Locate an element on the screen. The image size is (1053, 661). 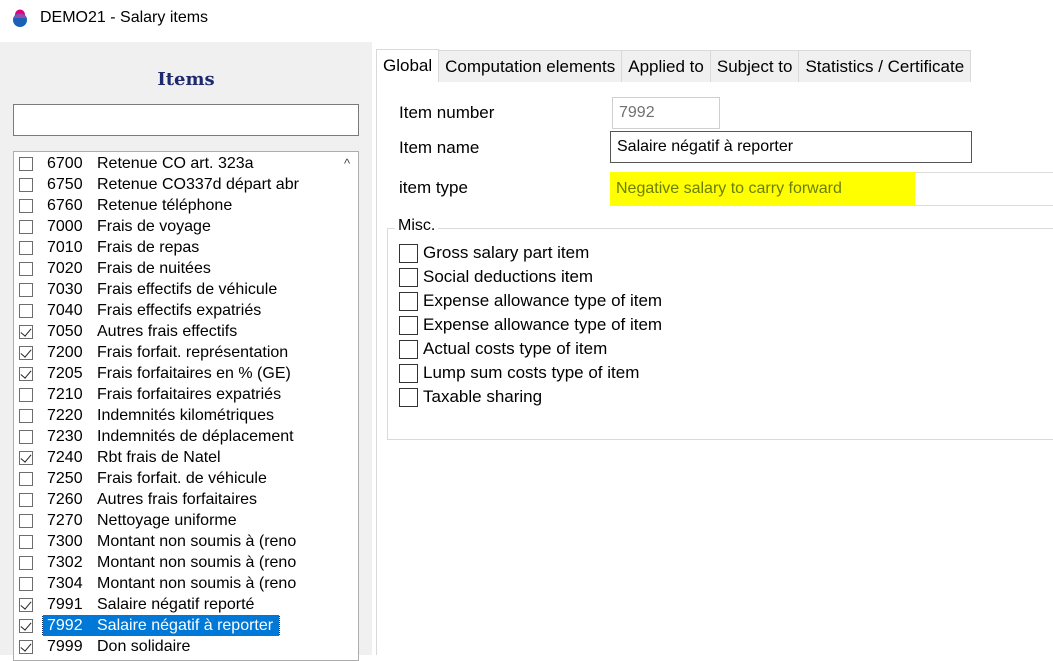
misc-option: Lump sum costs type of item is located at coordinates (519, 373).